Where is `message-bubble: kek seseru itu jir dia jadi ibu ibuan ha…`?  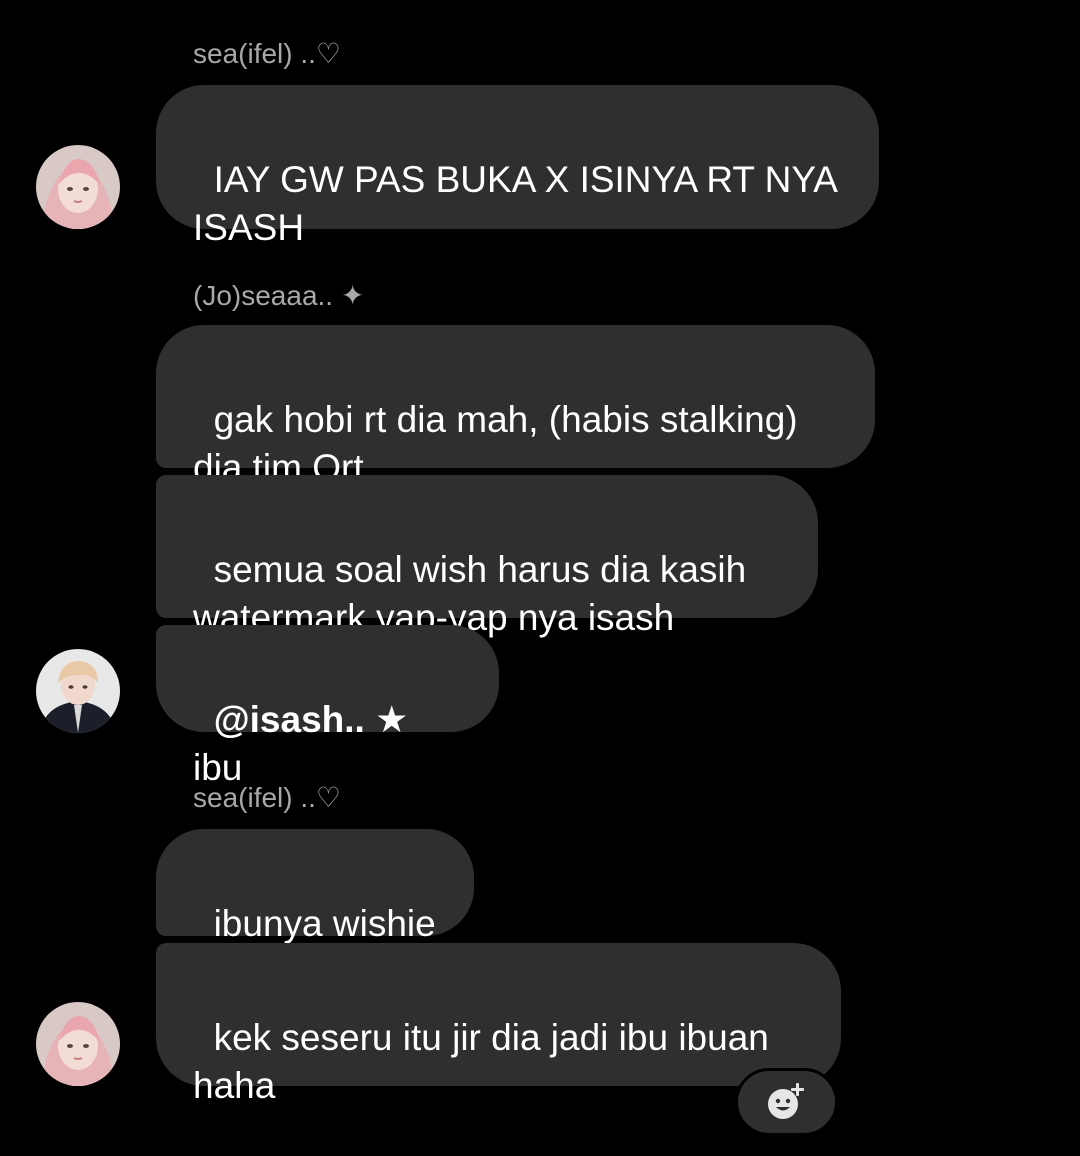
message-bubble: kek seseru itu jir dia jadi ibu ibuan ha… is located at coordinates (498, 1024).